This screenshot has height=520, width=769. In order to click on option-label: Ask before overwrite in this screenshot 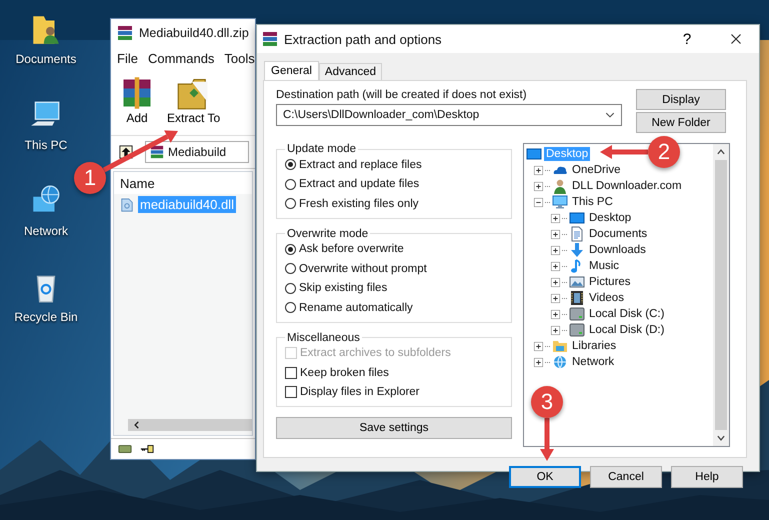, I will do `click(351, 249)`.